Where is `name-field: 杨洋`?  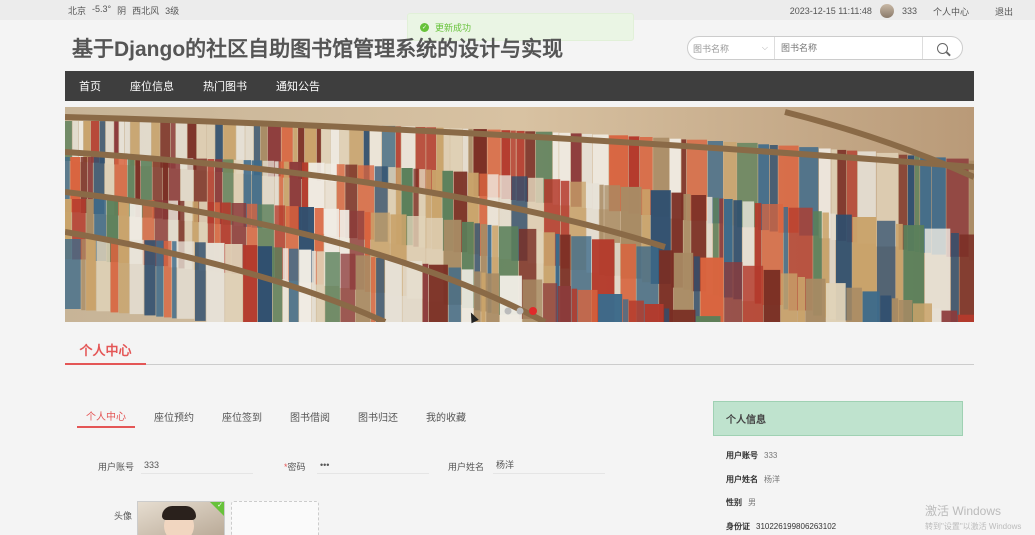 name-field: 杨洋 is located at coordinates (549, 465).